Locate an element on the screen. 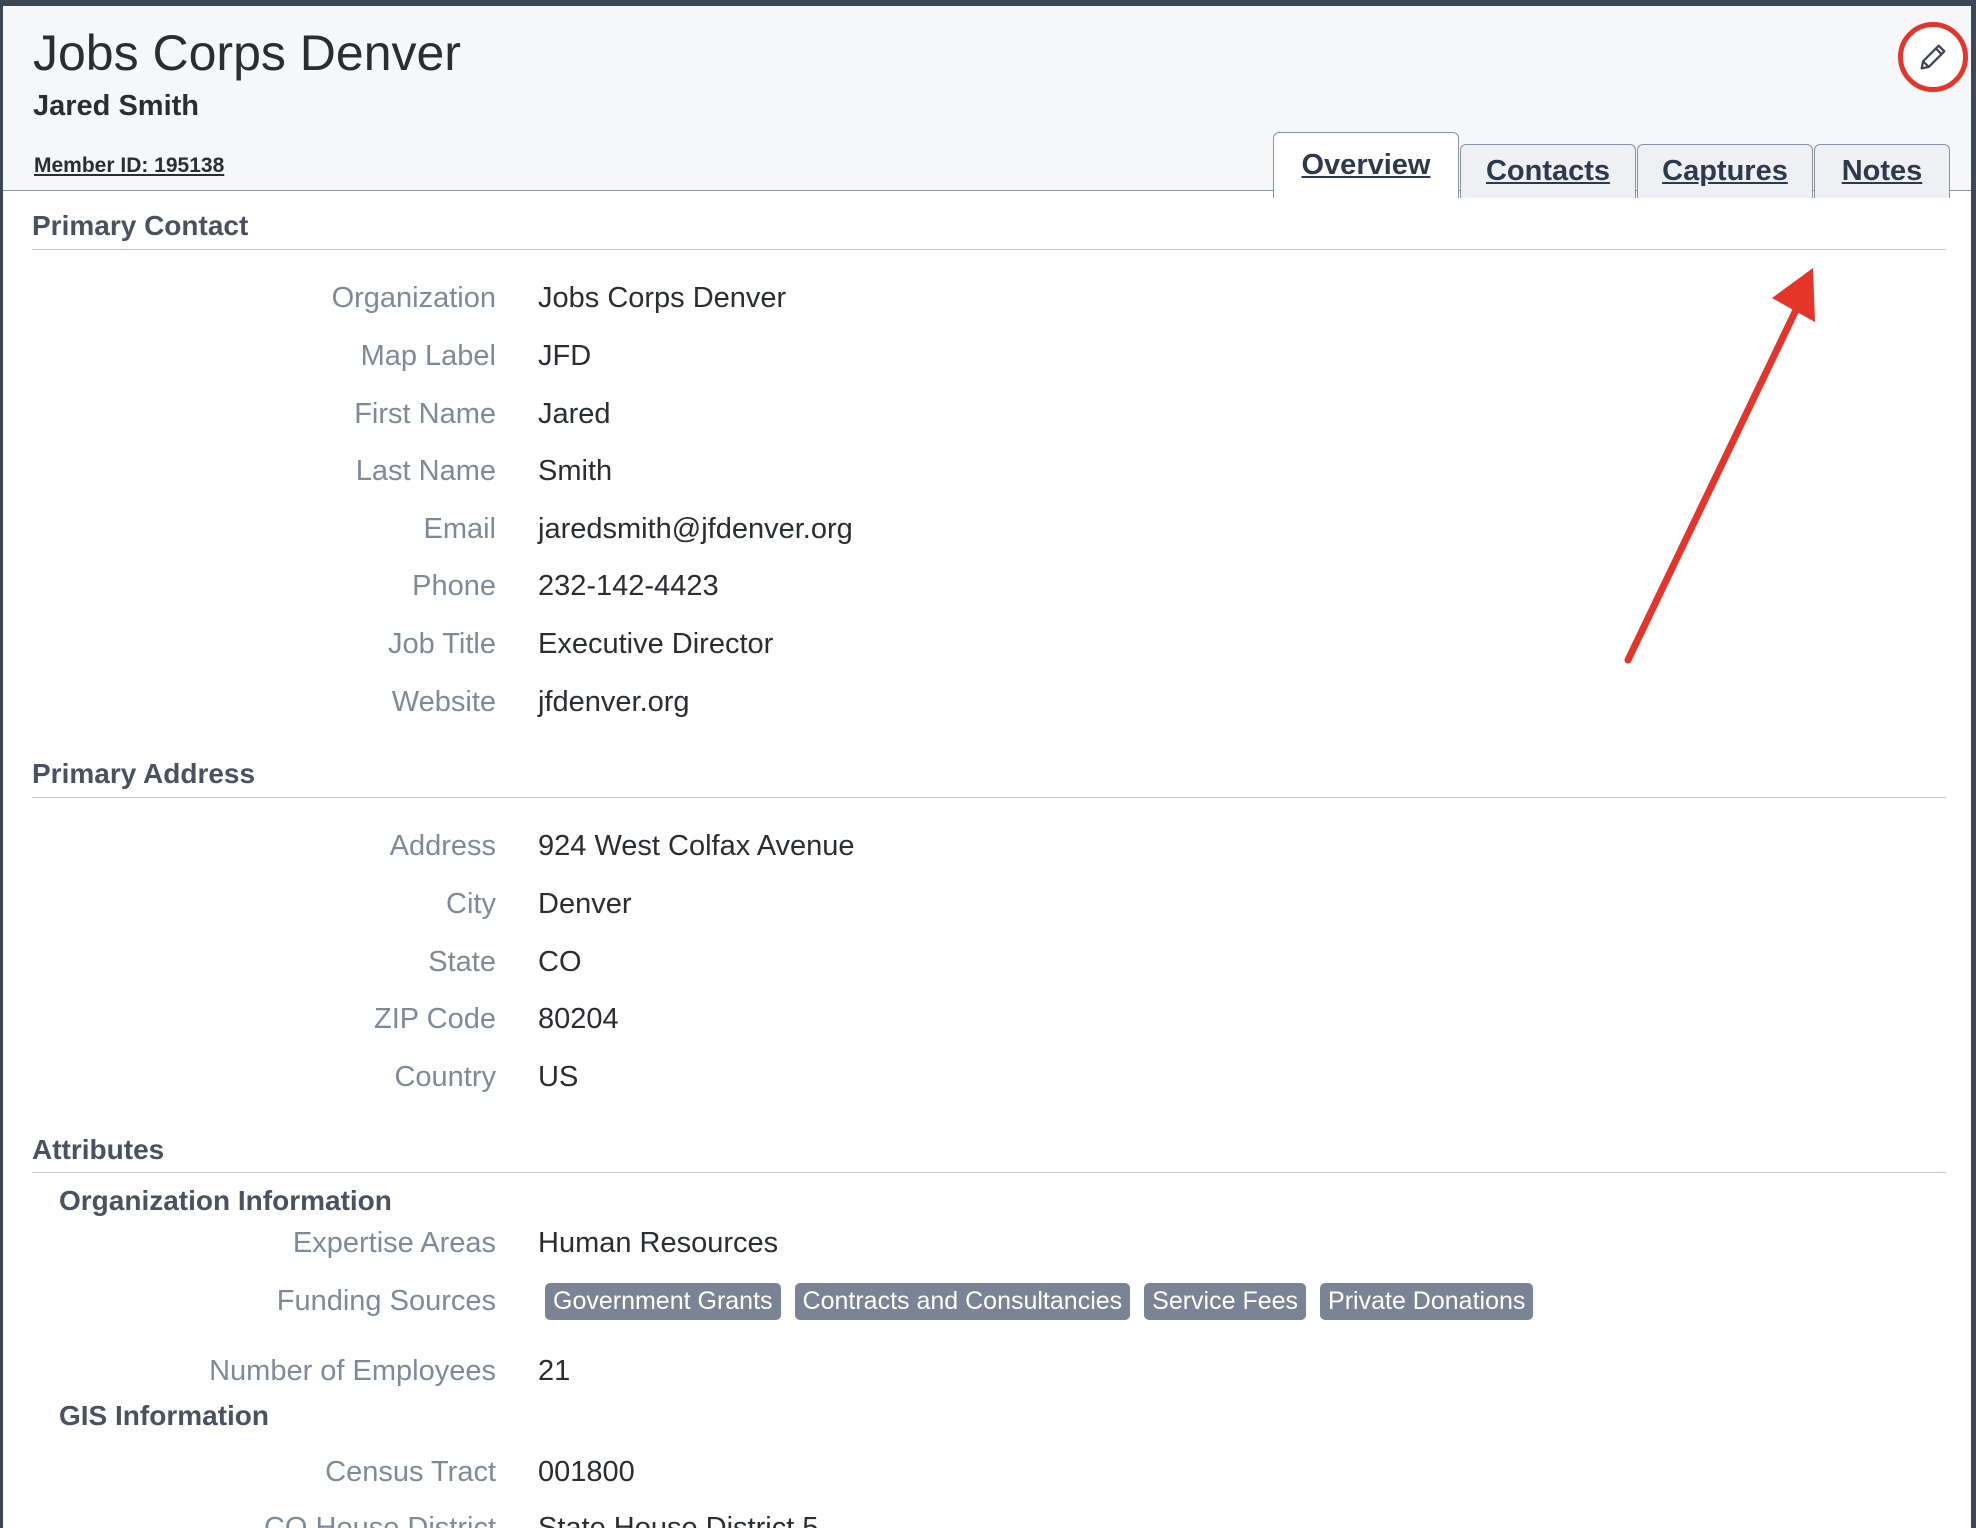 The height and width of the screenshot is (1528, 1976). field-country: Country US is located at coordinates (980, 1084).